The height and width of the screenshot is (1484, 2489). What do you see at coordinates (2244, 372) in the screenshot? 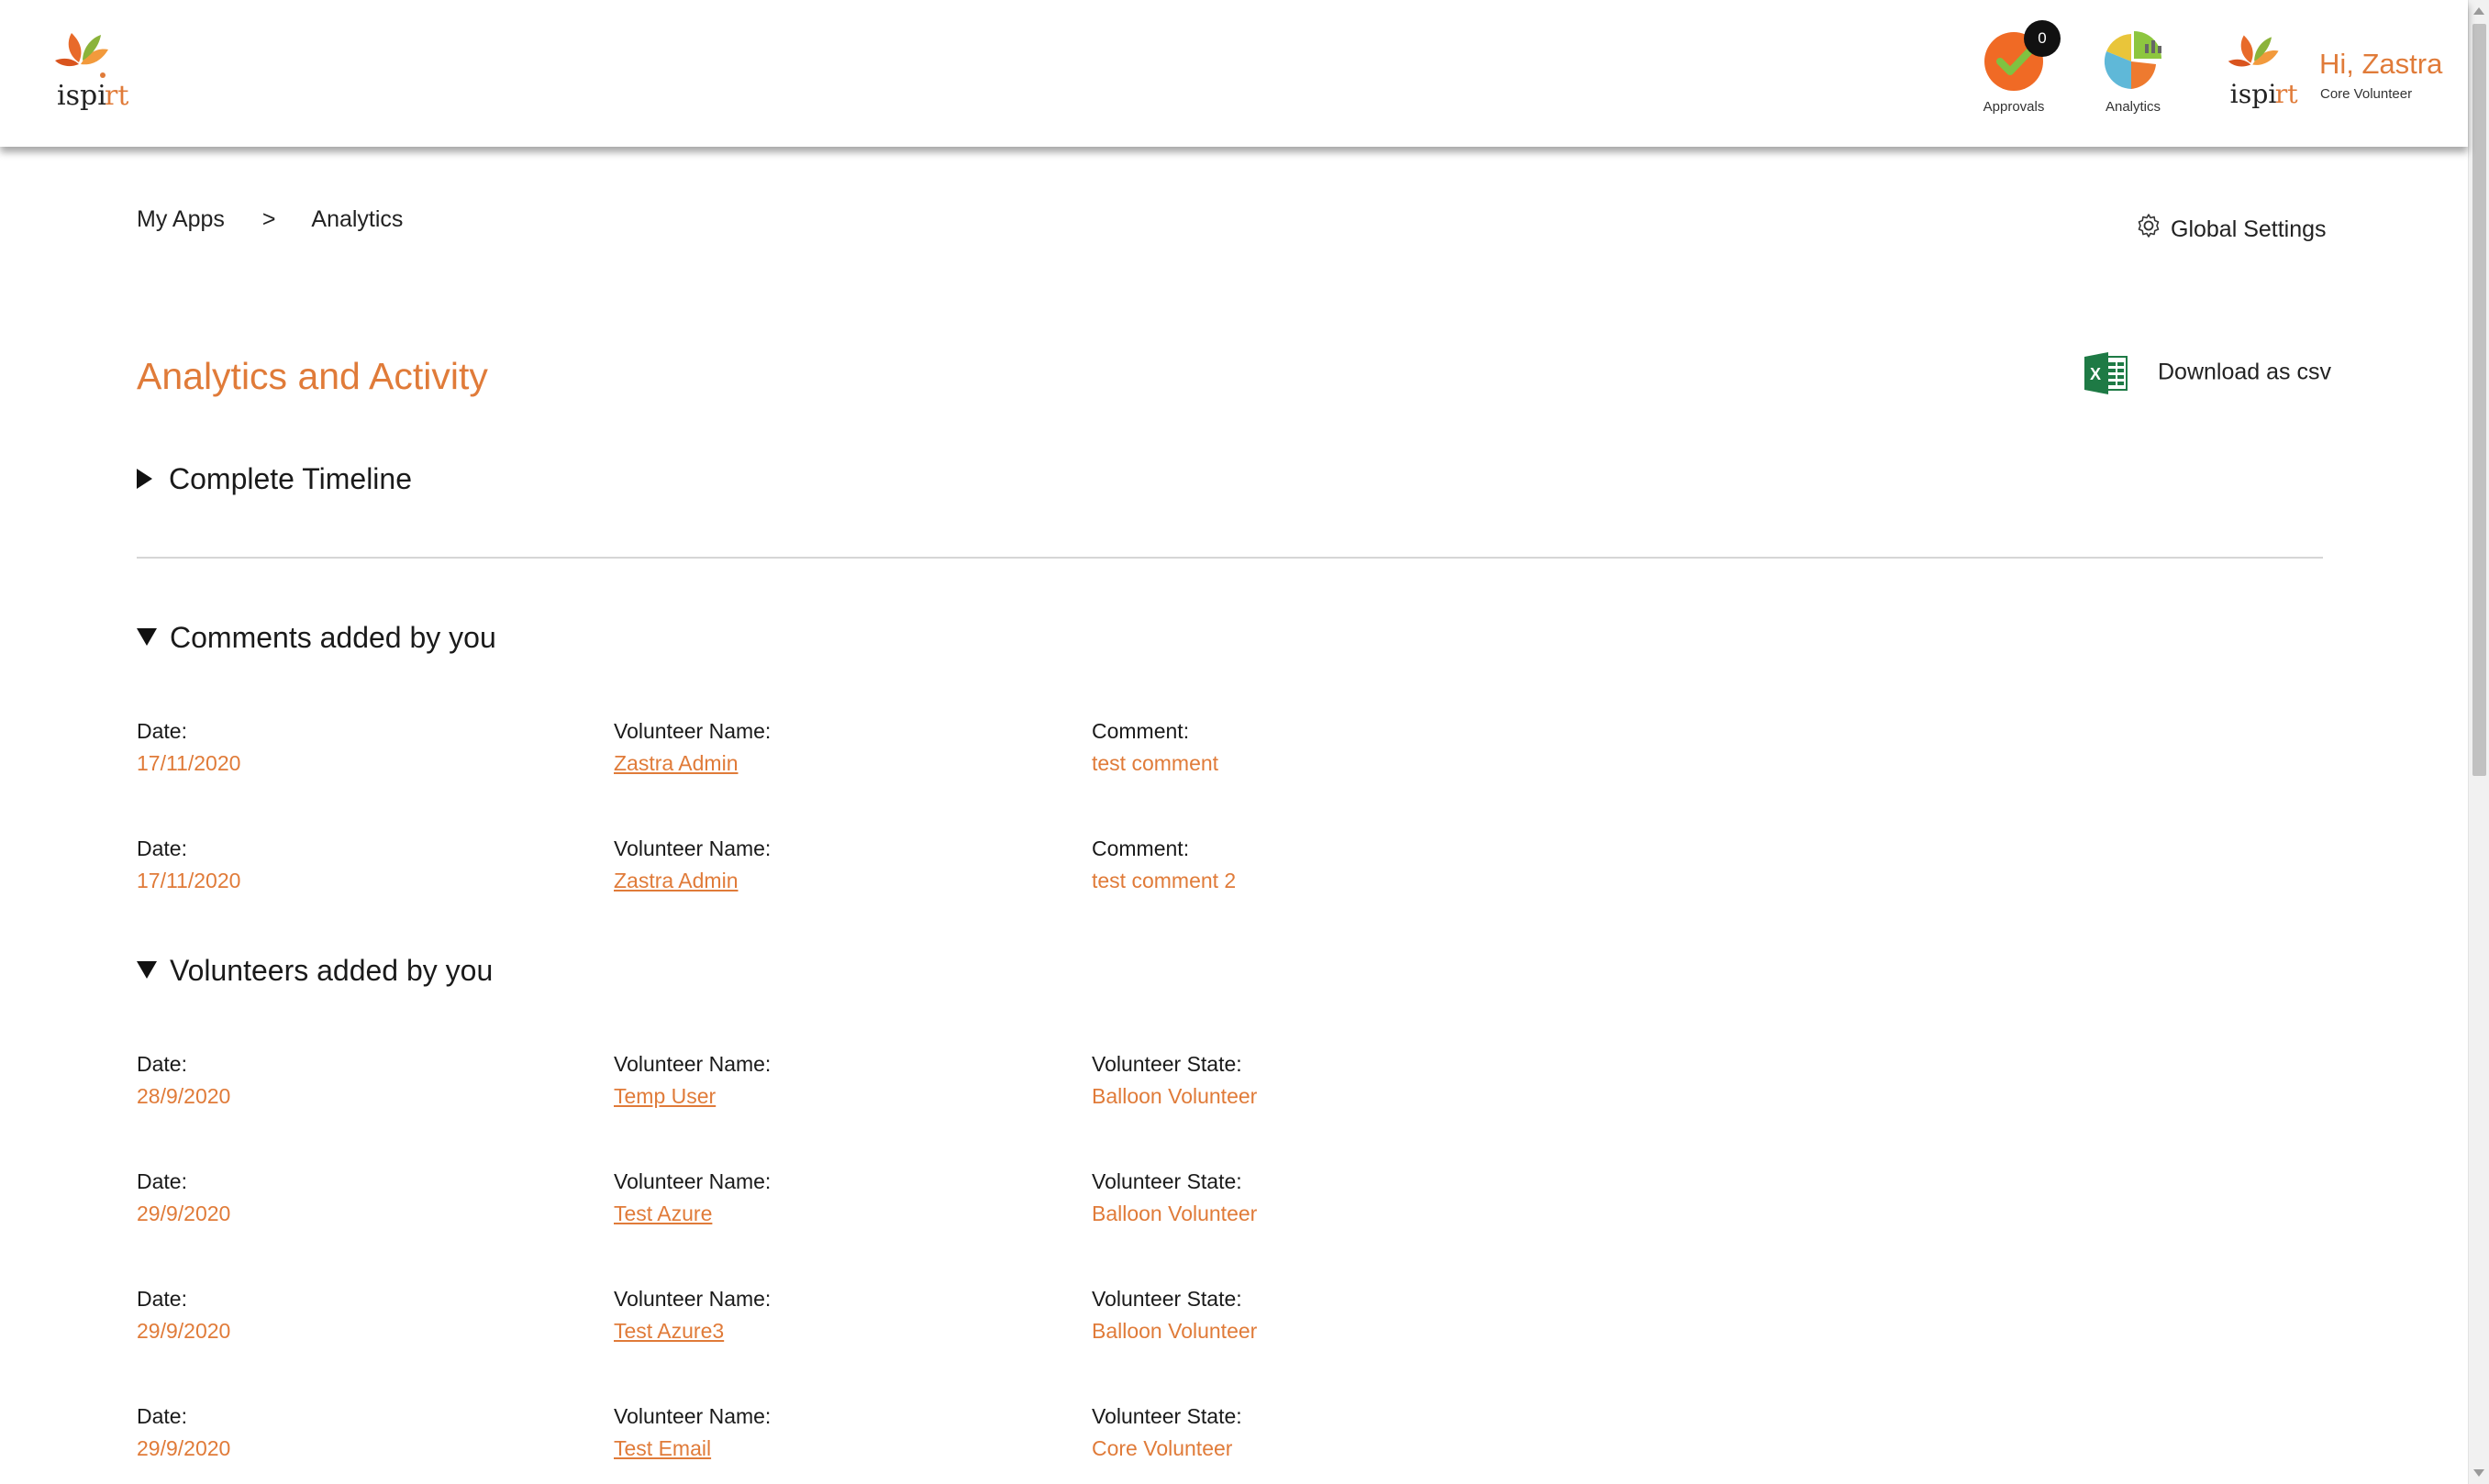
I see `download-csv-label: Download as csv` at bounding box center [2244, 372].